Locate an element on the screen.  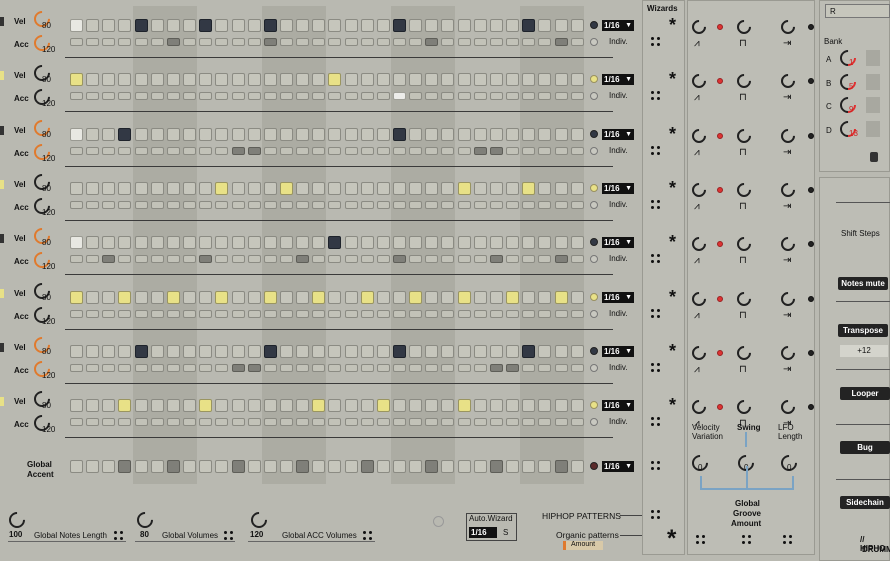
bug-button: Bug is located at coordinates (865, 447).